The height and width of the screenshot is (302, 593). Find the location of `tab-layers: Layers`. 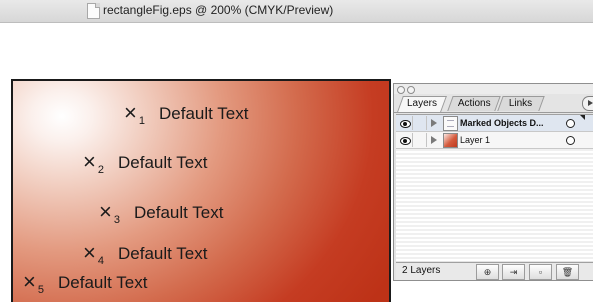

tab-layers: Layers is located at coordinates (422, 104).